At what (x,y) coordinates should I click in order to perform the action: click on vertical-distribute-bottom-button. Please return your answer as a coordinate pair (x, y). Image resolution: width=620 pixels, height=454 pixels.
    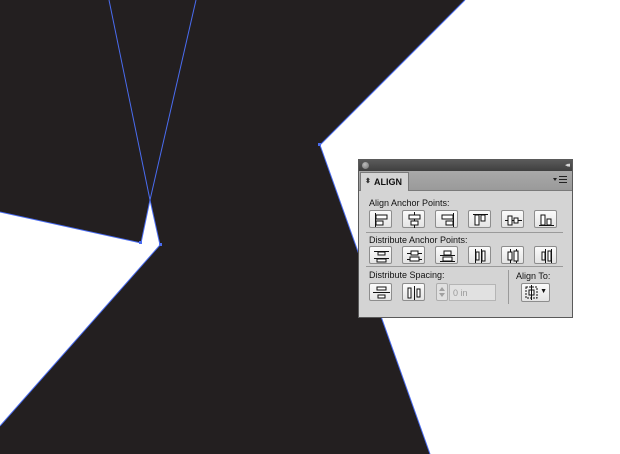
    Looking at the image, I should click on (446, 255).